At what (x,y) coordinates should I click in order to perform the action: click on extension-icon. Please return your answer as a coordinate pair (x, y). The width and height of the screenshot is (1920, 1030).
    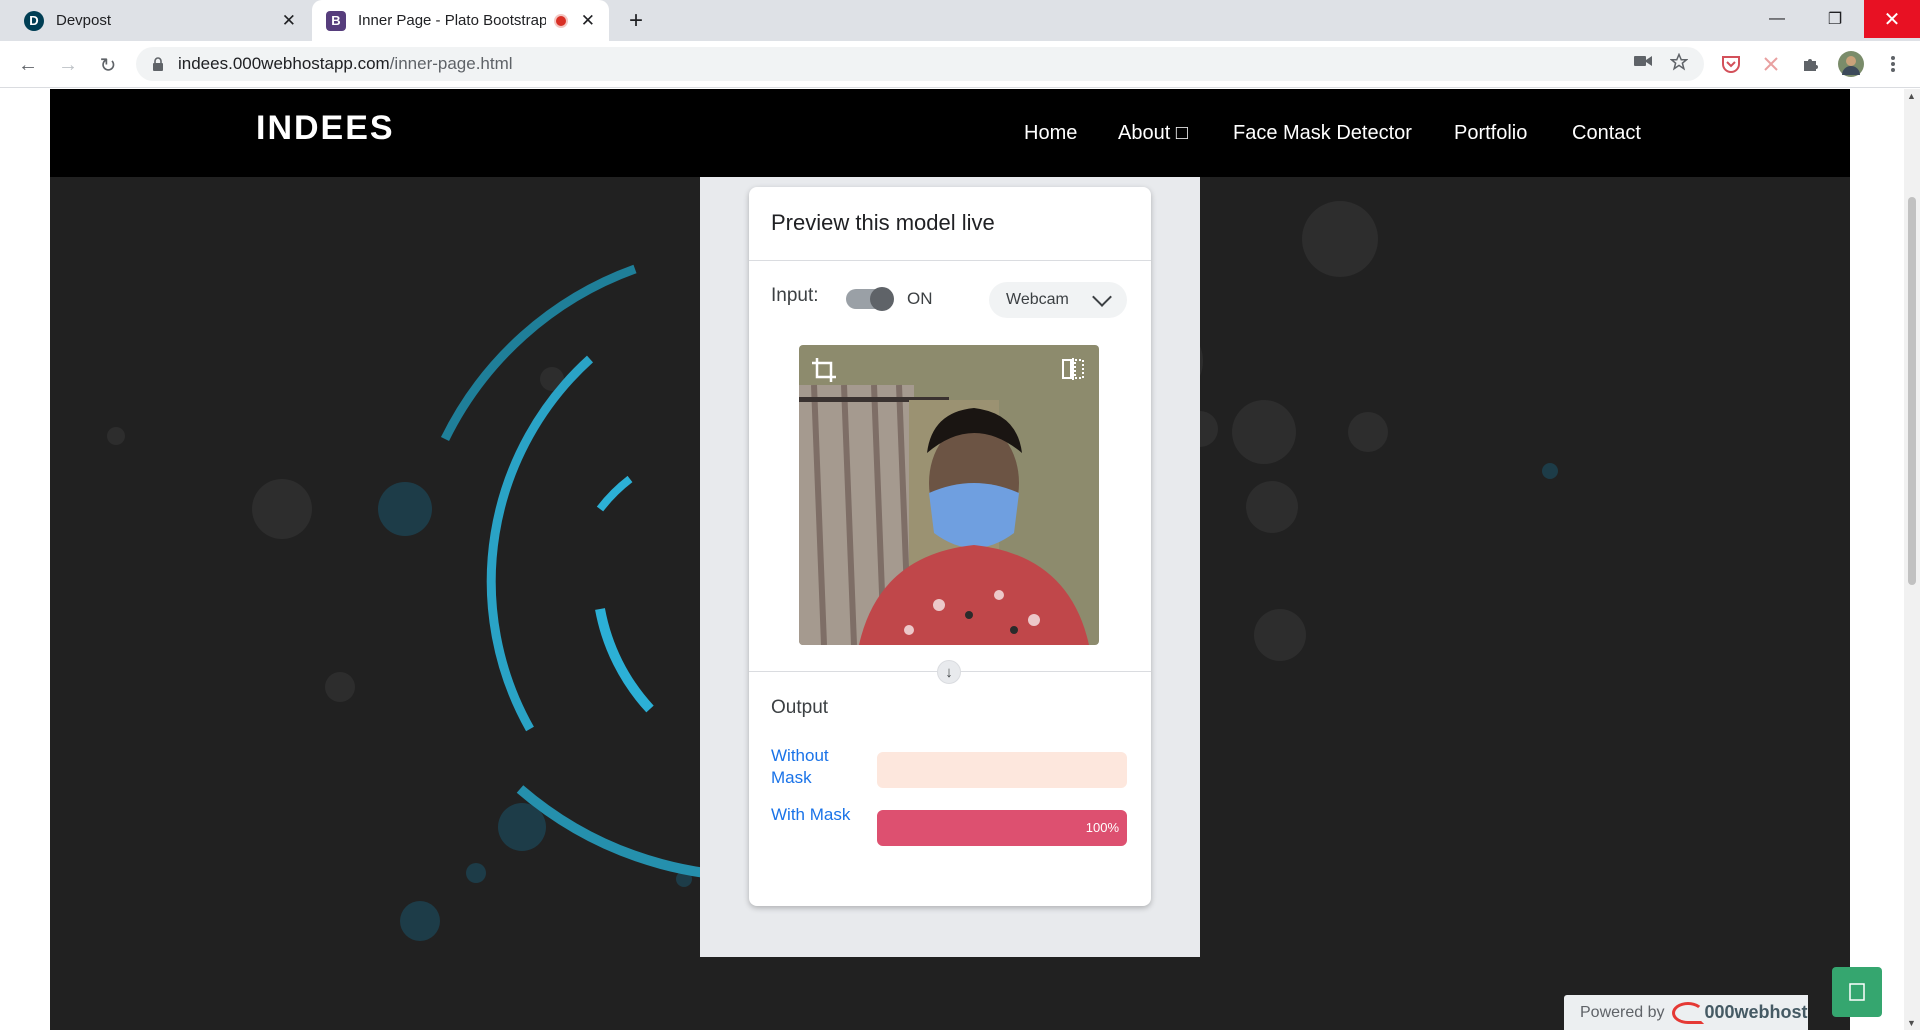
    Looking at the image, I should click on (1771, 64).